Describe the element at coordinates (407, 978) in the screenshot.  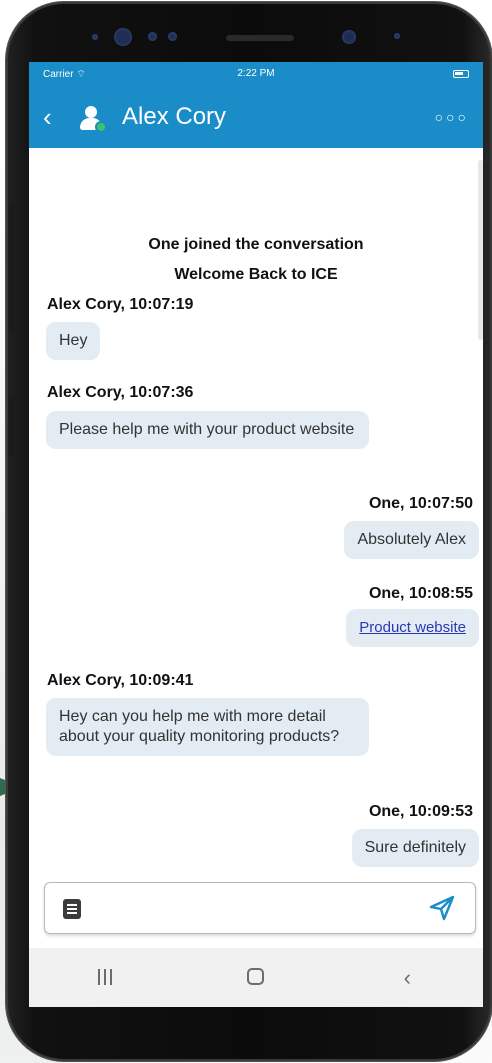
I see `back-icon: ‹` at that location.